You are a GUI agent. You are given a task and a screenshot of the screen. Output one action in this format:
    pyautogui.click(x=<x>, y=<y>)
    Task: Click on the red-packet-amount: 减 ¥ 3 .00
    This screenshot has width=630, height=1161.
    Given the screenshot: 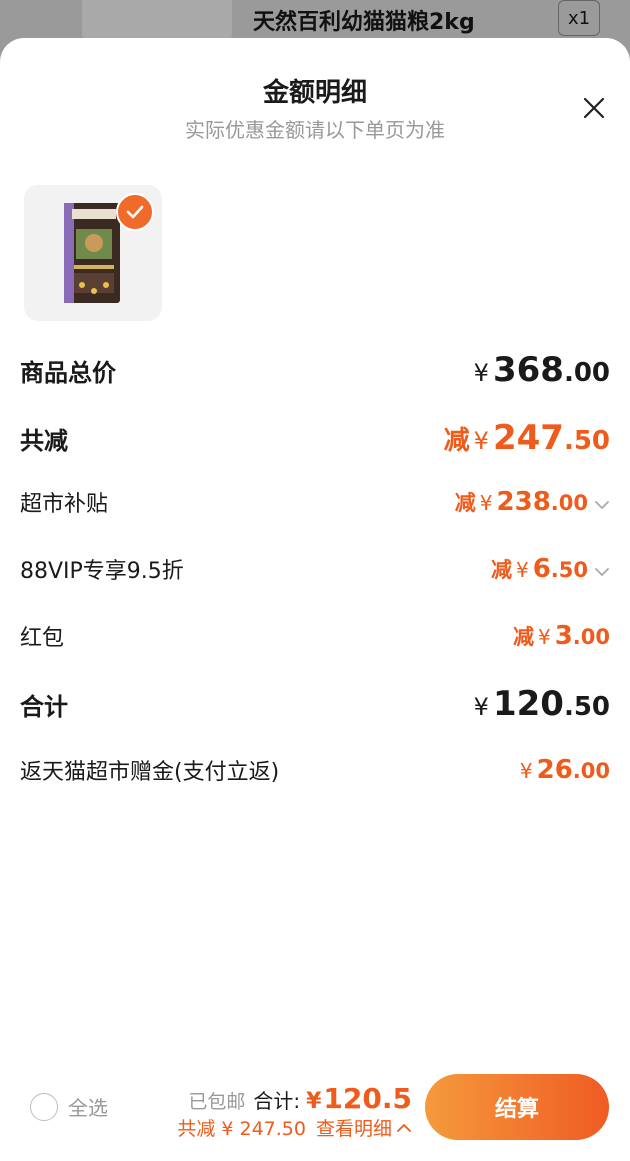 What is the action you would take?
    pyautogui.click(x=561, y=636)
    